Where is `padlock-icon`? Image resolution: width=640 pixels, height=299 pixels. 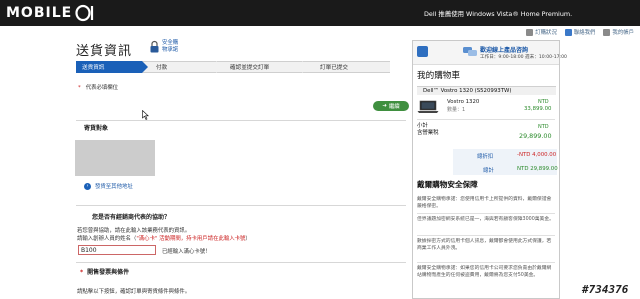 padlock-icon is located at coordinates (154, 46).